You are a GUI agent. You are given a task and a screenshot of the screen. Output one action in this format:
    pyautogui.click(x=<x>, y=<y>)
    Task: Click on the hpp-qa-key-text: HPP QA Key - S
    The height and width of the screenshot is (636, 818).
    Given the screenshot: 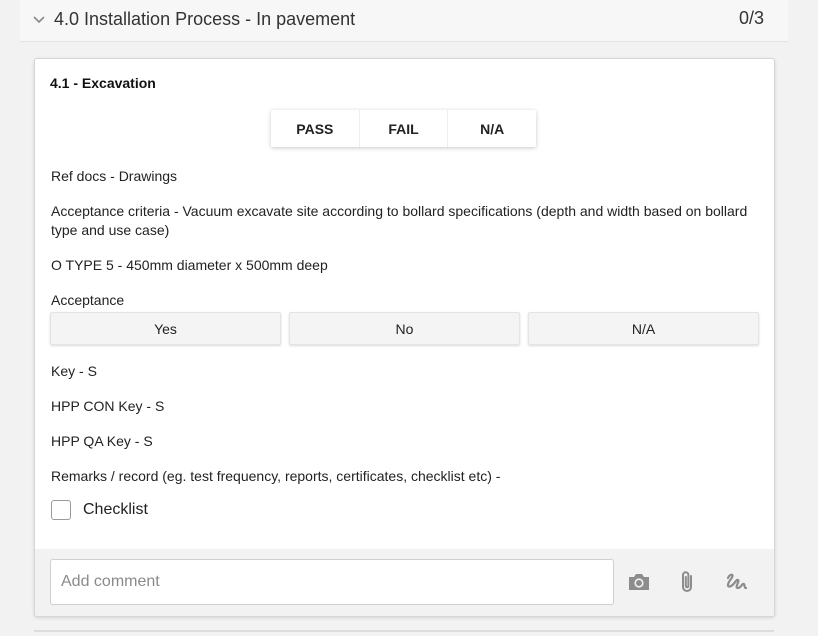 What is the action you would take?
    pyautogui.click(x=102, y=441)
    